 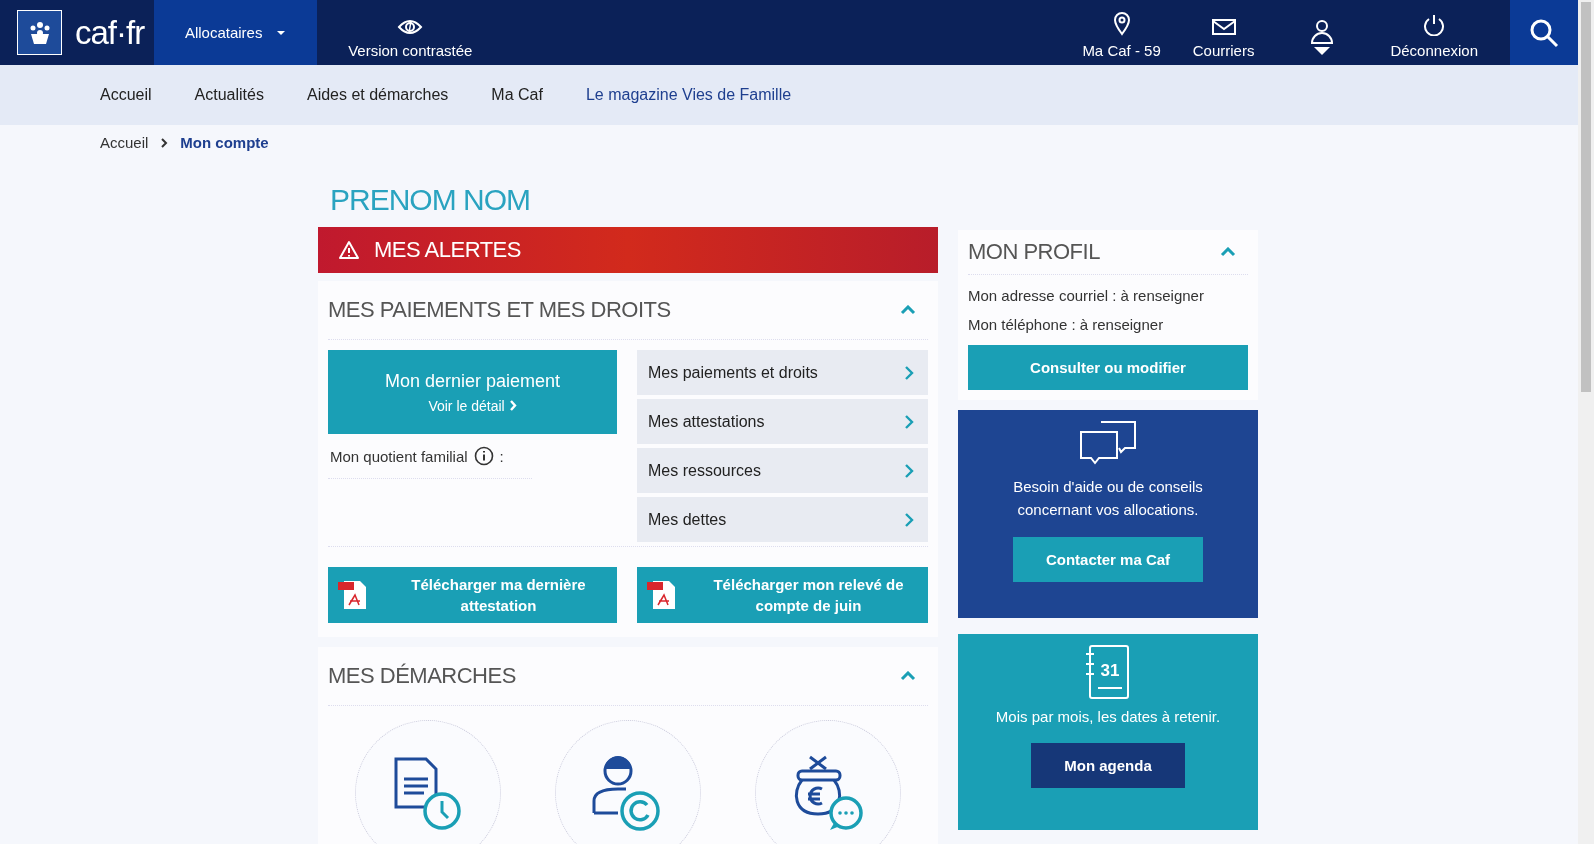 I want to click on account-link: Mes attestations, so click(x=782, y=421).